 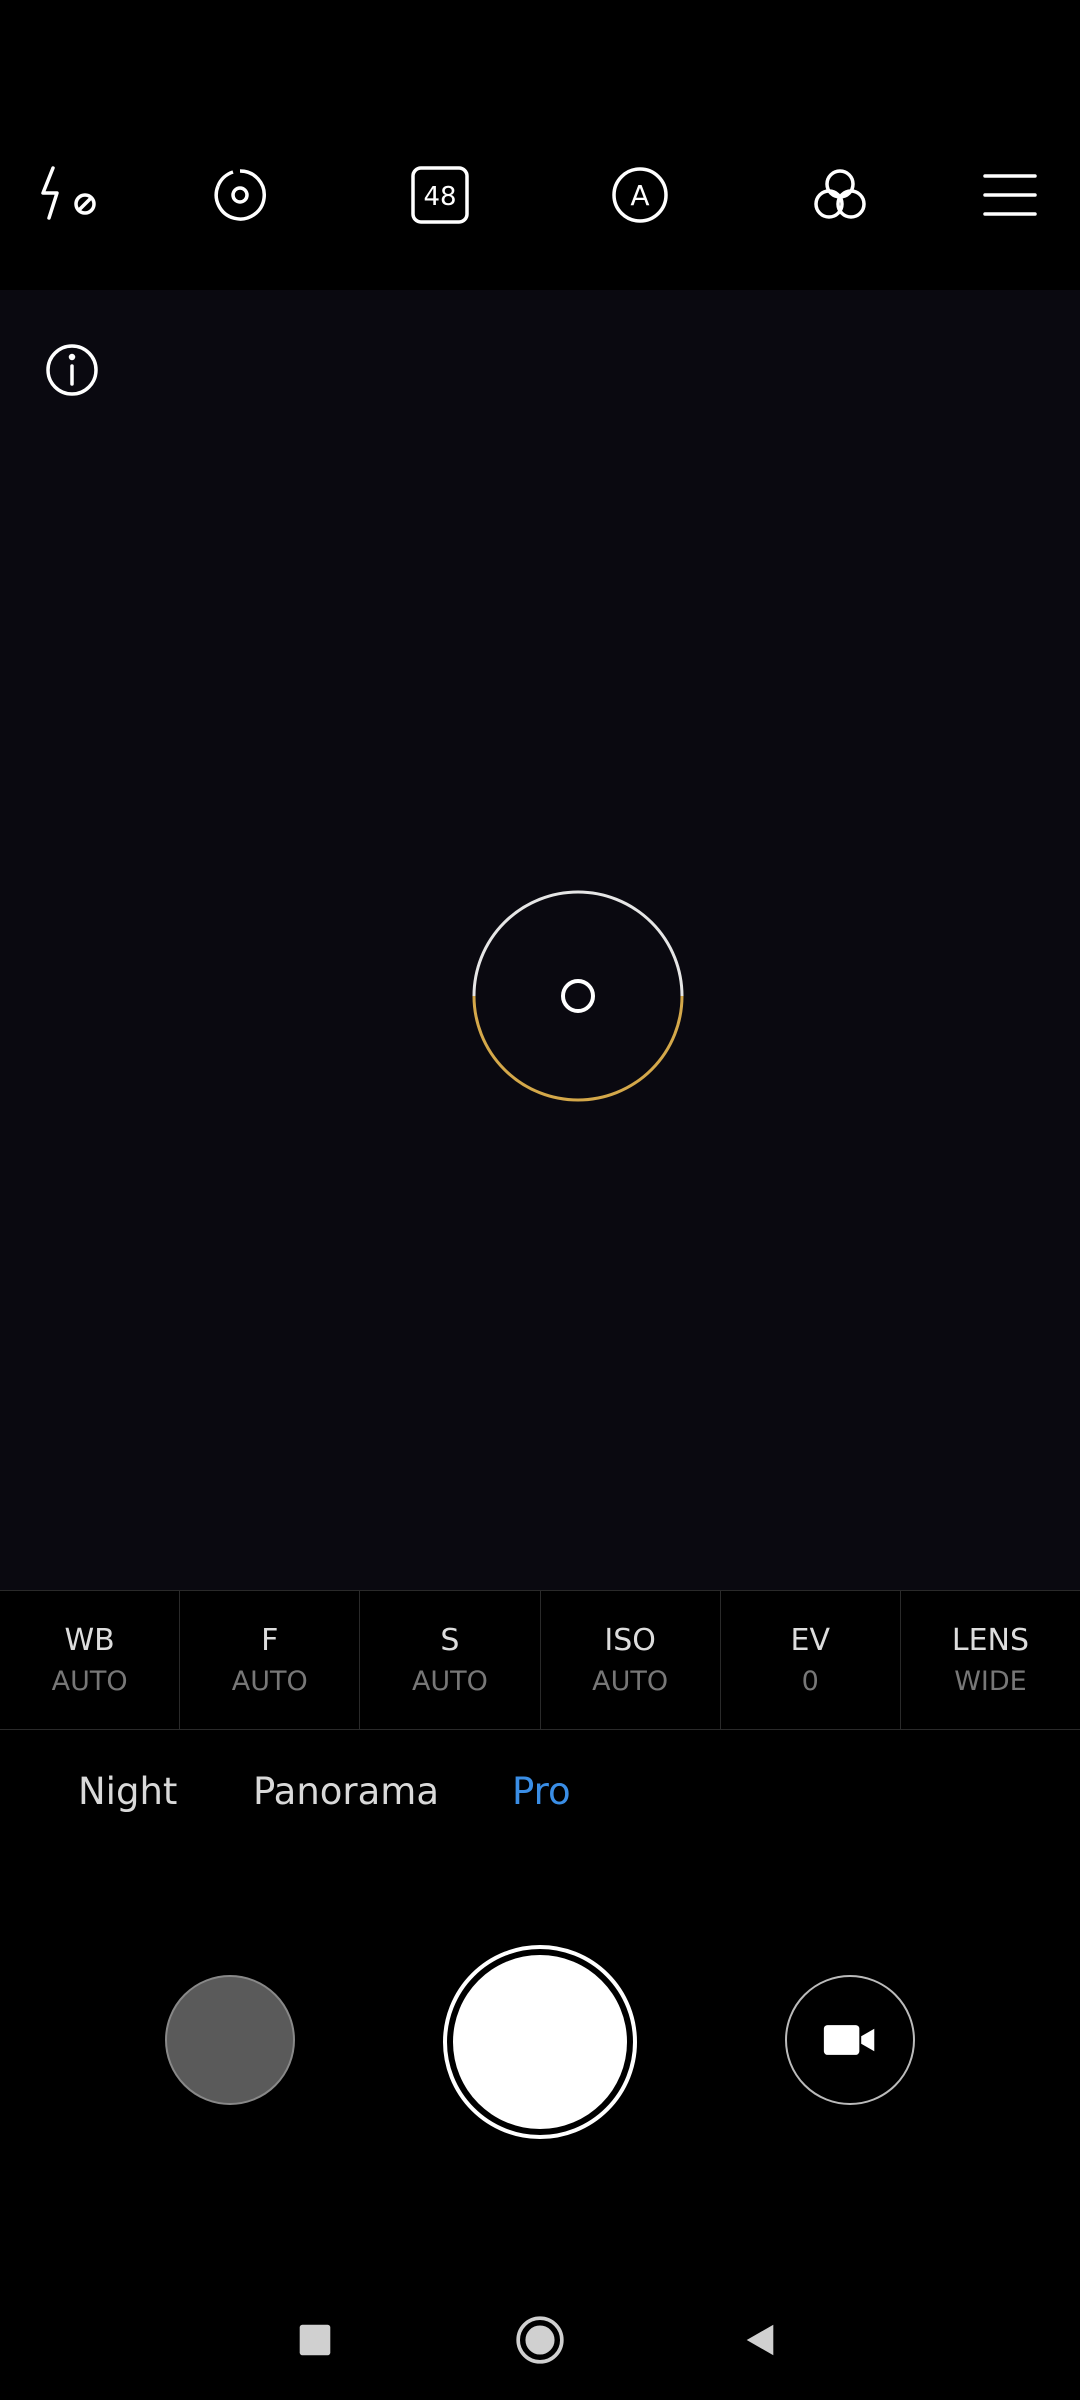 I want to click on video-mode-button, so click(x=850, y=2040).